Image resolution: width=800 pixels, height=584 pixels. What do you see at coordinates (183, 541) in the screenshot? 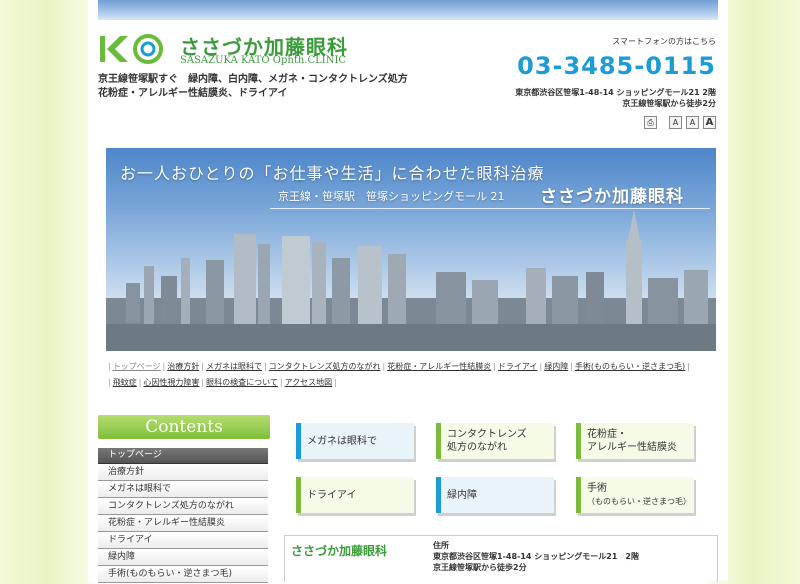
I see `sidebar-item-dryeye: ドライアイ` at bounding box center [183, 541].